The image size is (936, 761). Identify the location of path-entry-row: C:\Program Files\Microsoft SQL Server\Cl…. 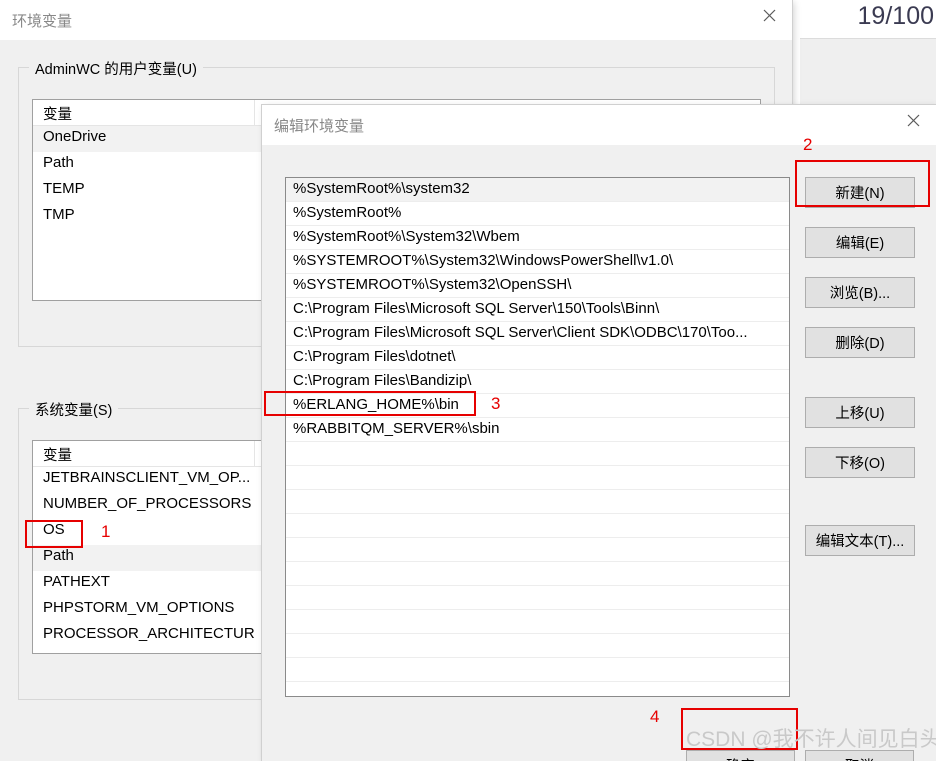
(537, 334).